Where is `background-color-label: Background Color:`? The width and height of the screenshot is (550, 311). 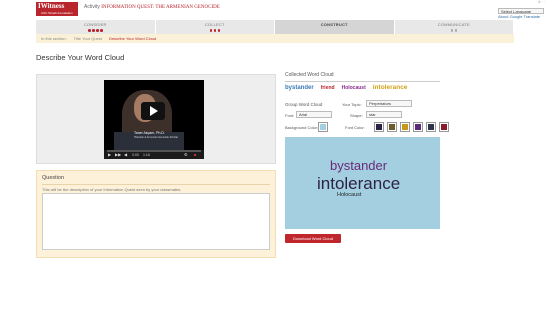
background-color-label: Background Color: is located at coordinates (302, 127).